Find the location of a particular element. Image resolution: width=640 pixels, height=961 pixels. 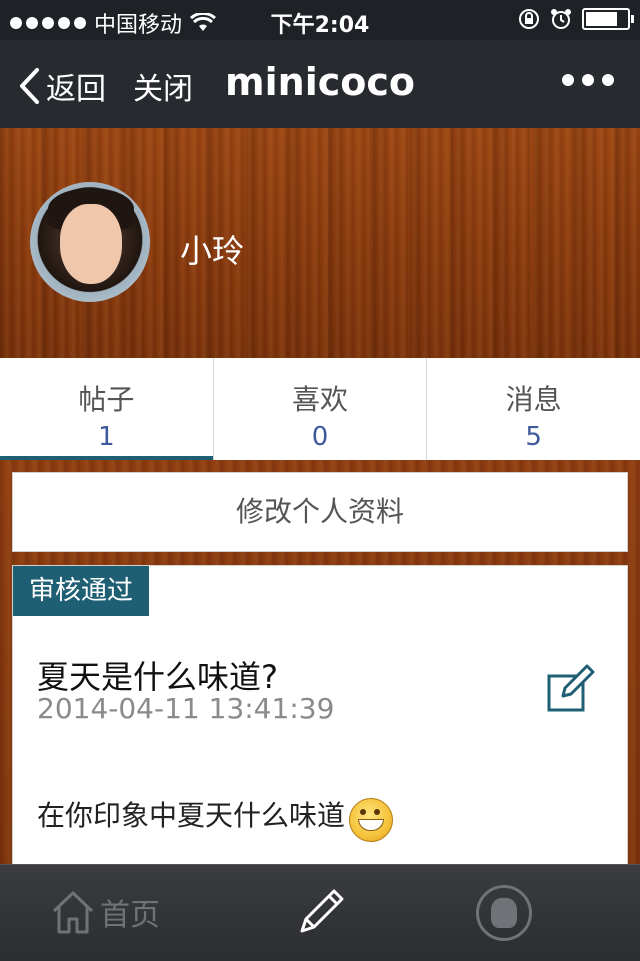

post-body: 在你印象中夏天什么味道 is located at coordinates (215, 817).